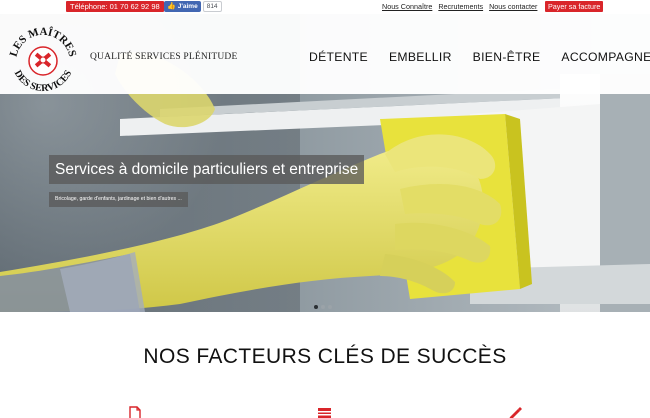 The width and height of the screenshot is (650, 418). Describe the element at coordinates (605, 57) in the screenshot. I see `nav-item-accompagner: ACCOMPAGNER` at that location.